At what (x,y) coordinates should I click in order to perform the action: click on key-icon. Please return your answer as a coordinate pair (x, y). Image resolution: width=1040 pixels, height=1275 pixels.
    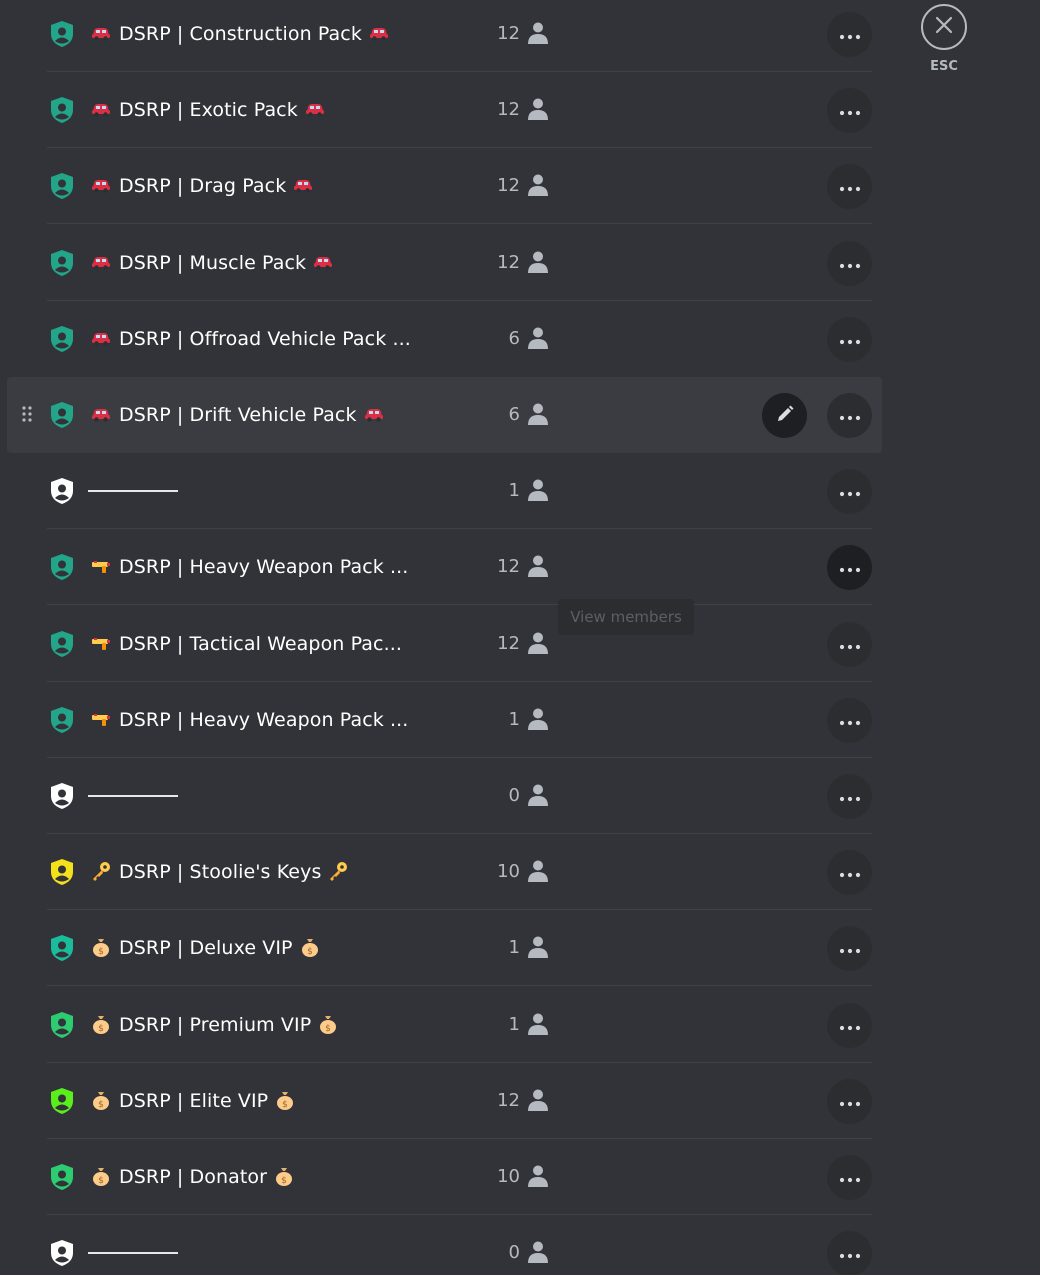
    Looking at the image, I should click on (101, 871).